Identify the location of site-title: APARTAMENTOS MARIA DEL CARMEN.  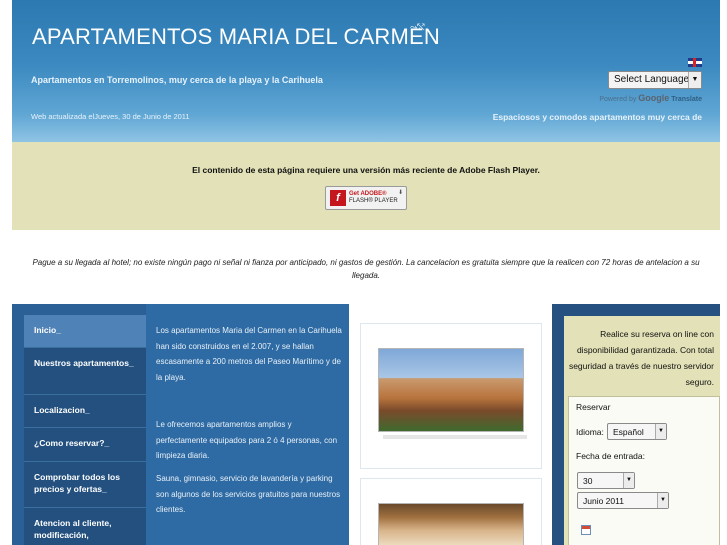
(236, 36).